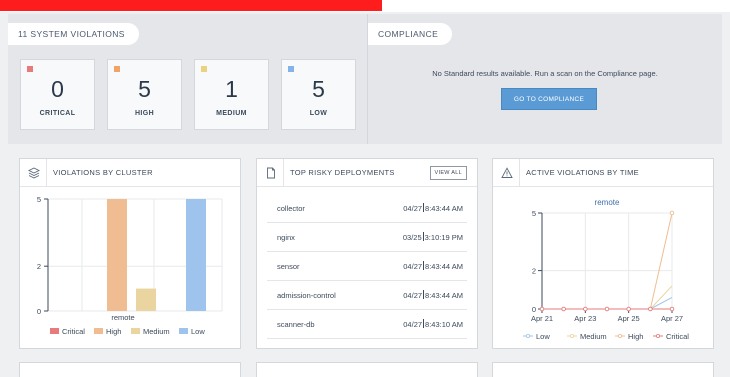 The height and width of the screenshot is (377, 730). I want to click on bar-high, so click(117, 255).